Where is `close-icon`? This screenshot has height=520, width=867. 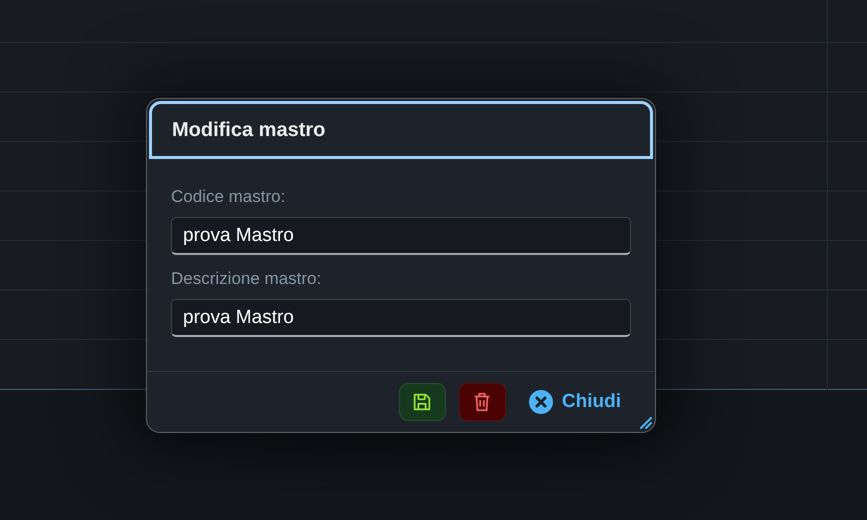
close-icon is located at coordinates (540, 402).